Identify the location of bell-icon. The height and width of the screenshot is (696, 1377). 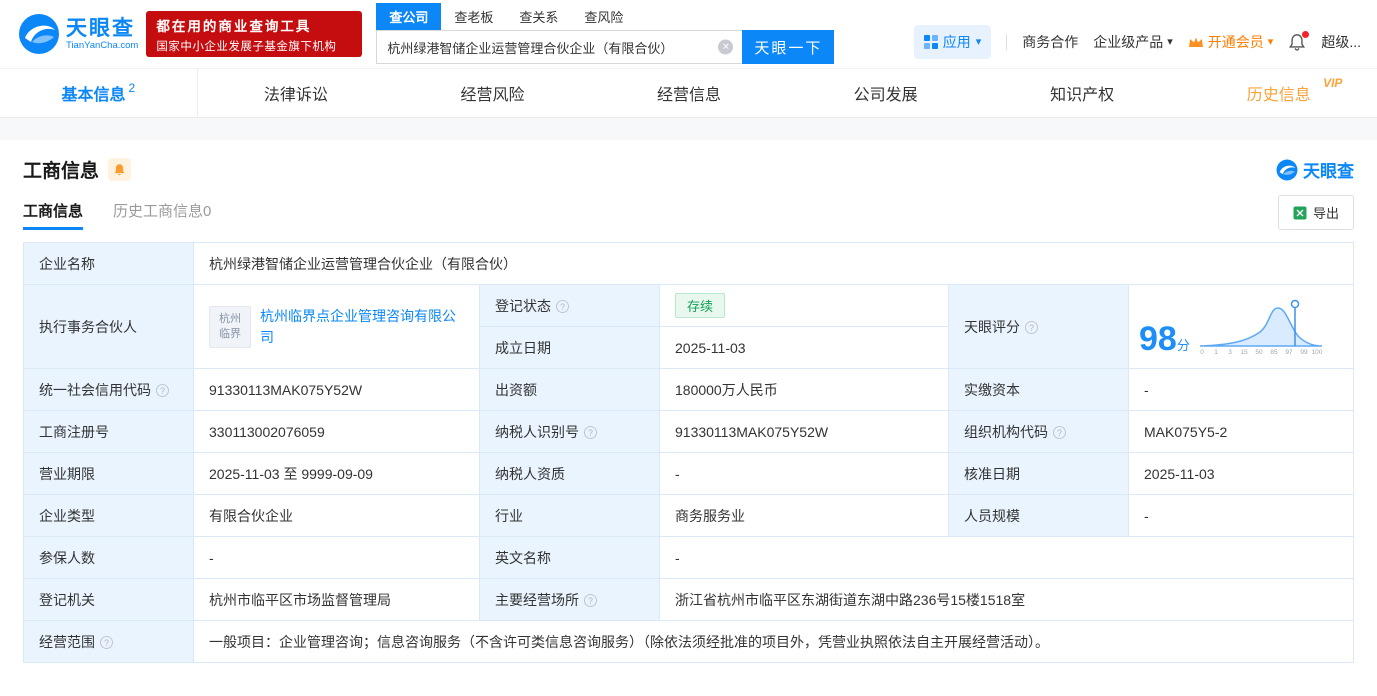
(119, 170).